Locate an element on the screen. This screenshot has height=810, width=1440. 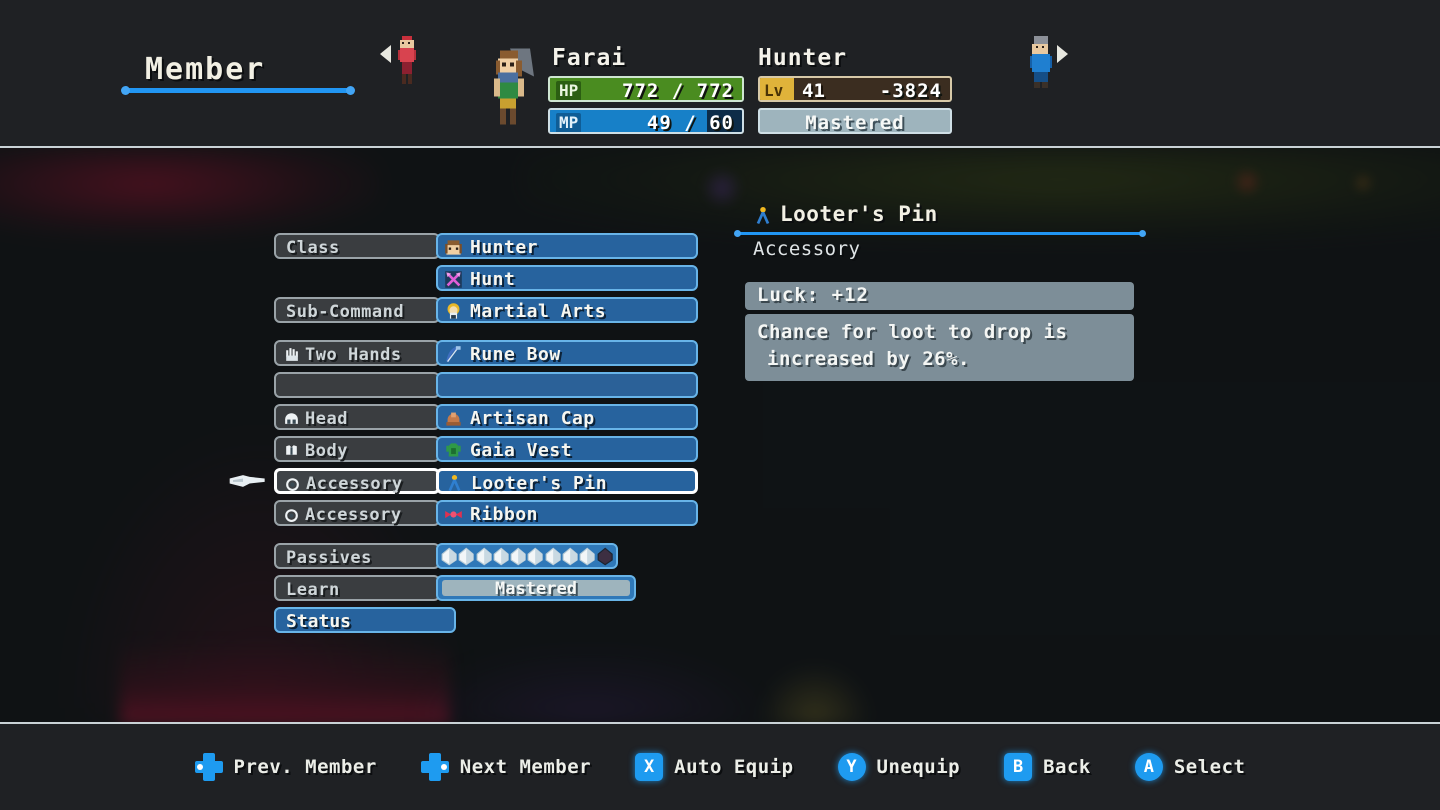
passives-gem-bar is located at coordinates (527, 556).